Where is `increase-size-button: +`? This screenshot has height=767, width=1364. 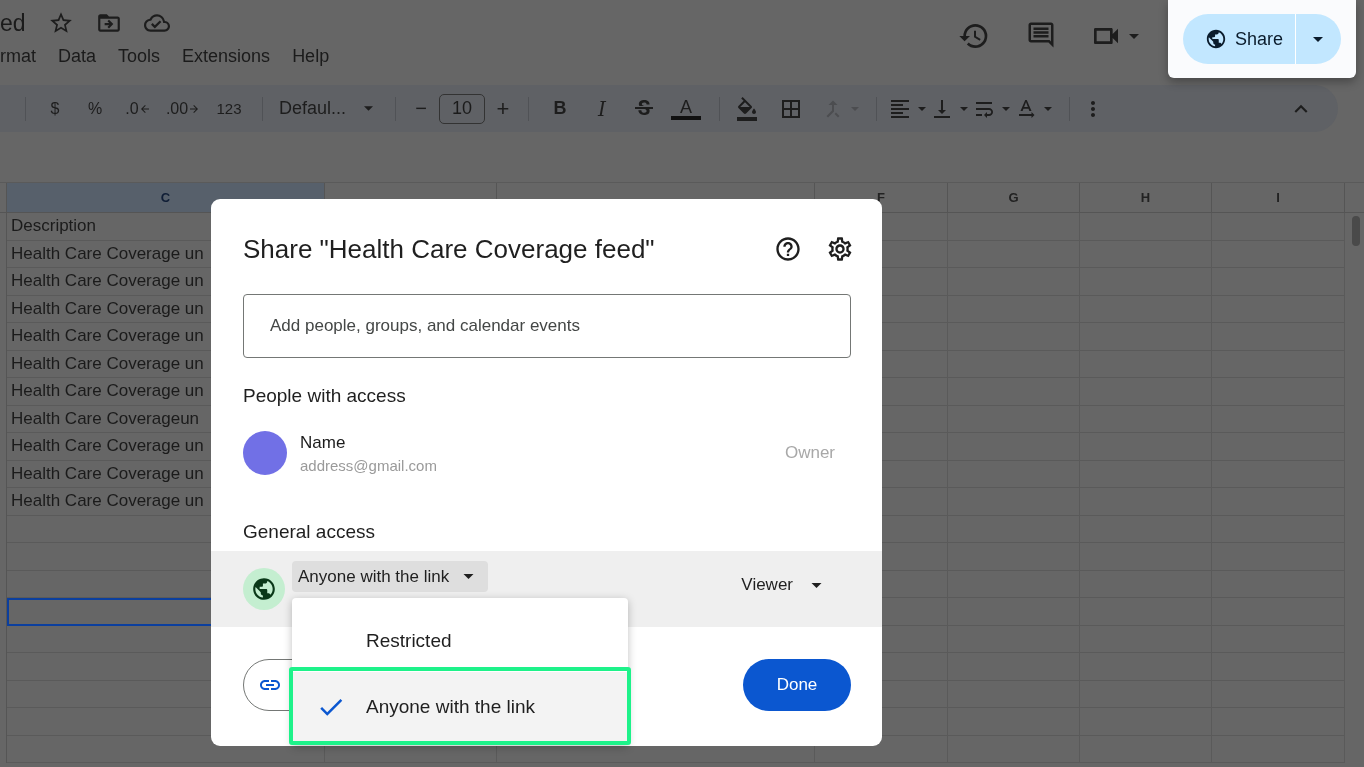
increase-size-button: + is located at coordinates (503, 108).